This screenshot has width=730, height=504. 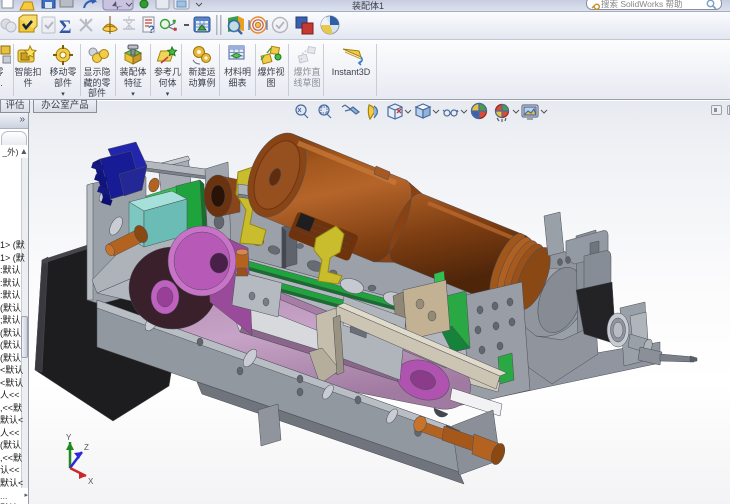 I want to click on svg-text: Z, so click(x=86, y=447).